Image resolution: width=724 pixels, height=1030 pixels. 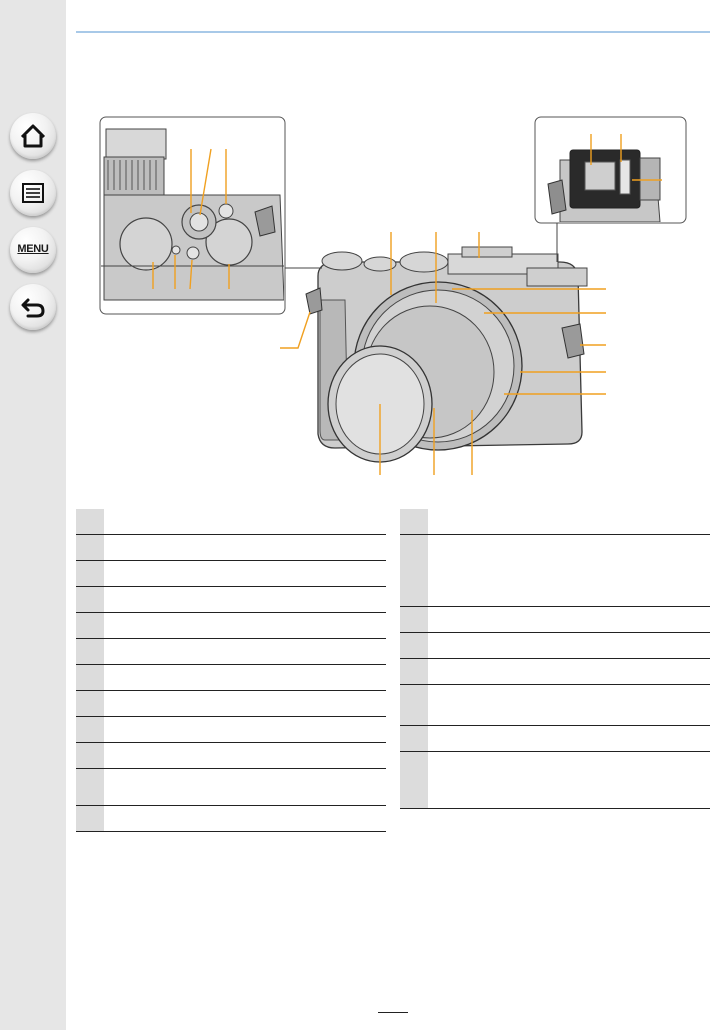 What do you see at coordinates (446, 354) in the screenshot?
I see `camera-body` at bounding box center [446, 354].